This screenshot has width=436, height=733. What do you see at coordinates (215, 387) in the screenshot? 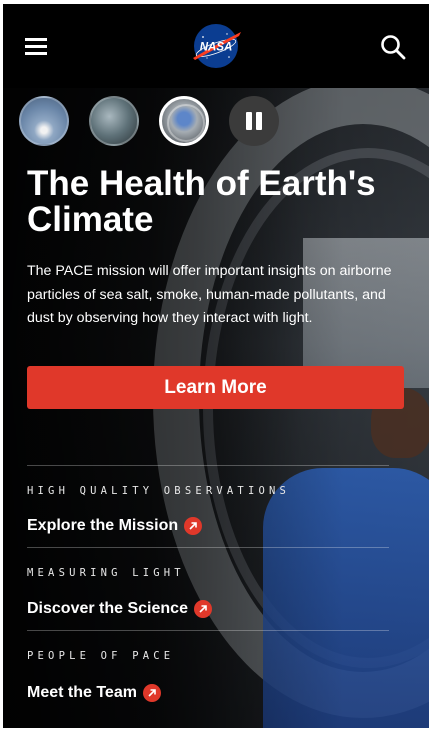
I see `learn-more-button: Learn More` at bounding box center [215, 387].